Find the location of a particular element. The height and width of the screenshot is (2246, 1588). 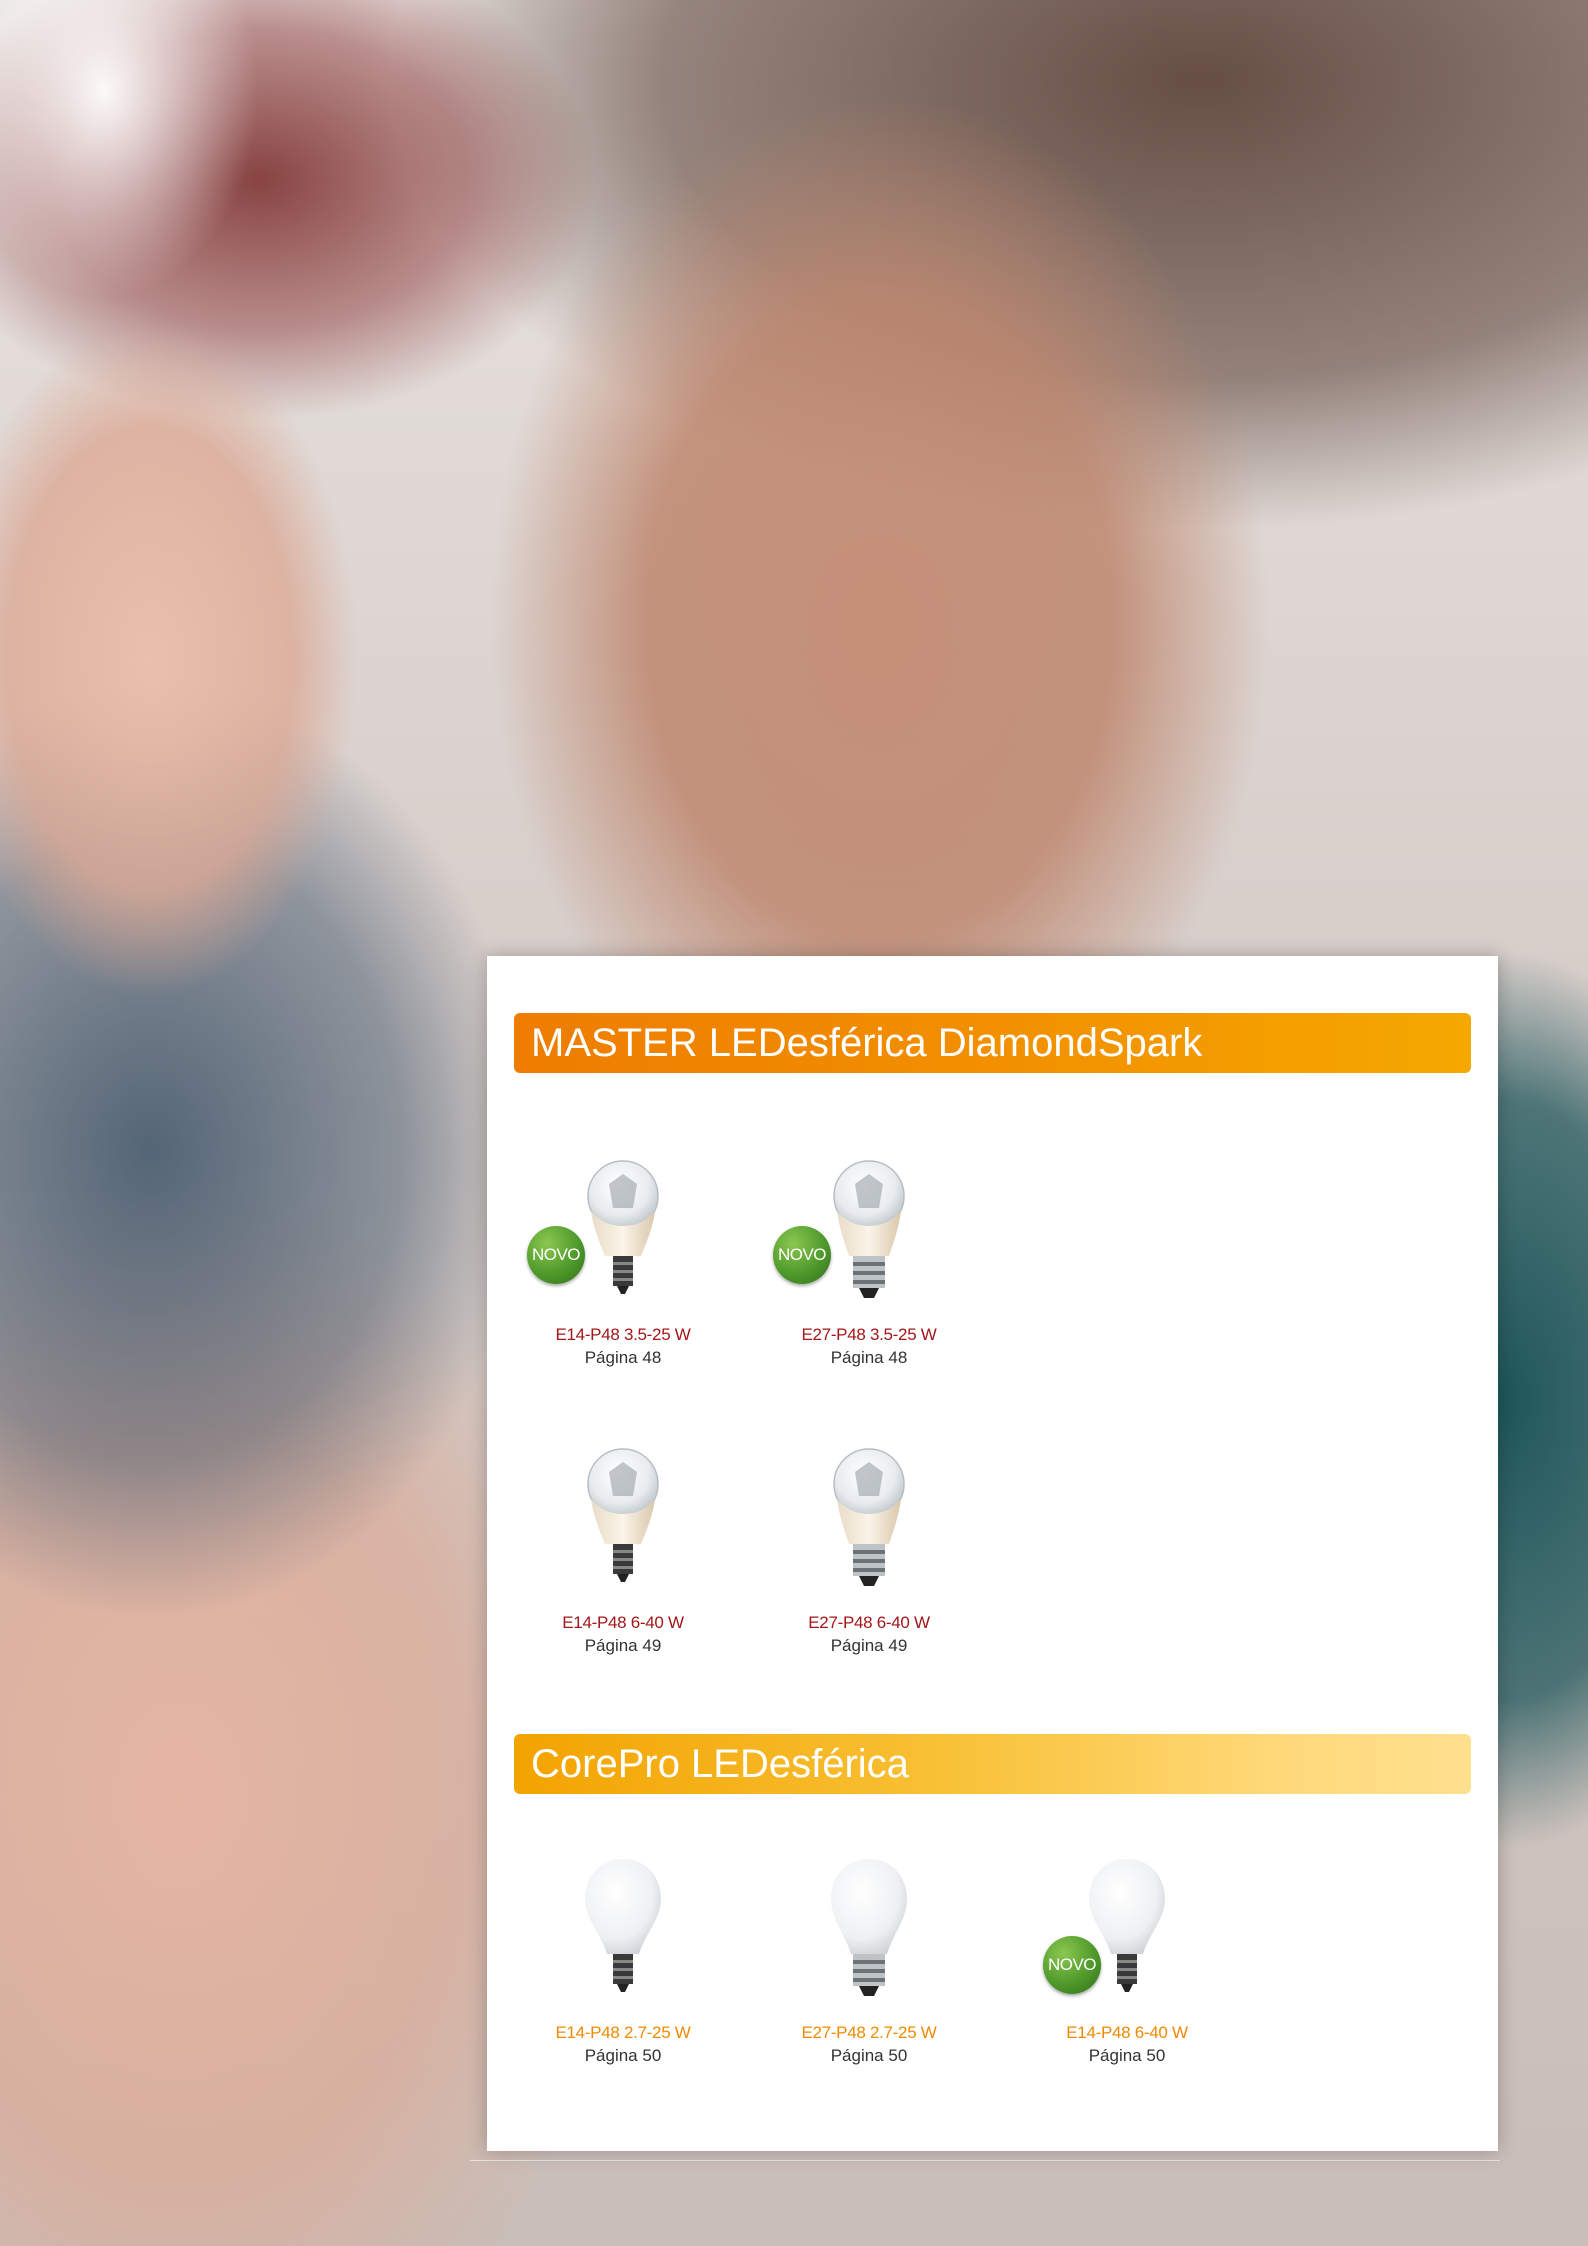

product-card: NOVO E14-P48 3.5-25 W Página 48 is located at coordinates (623, 1263).